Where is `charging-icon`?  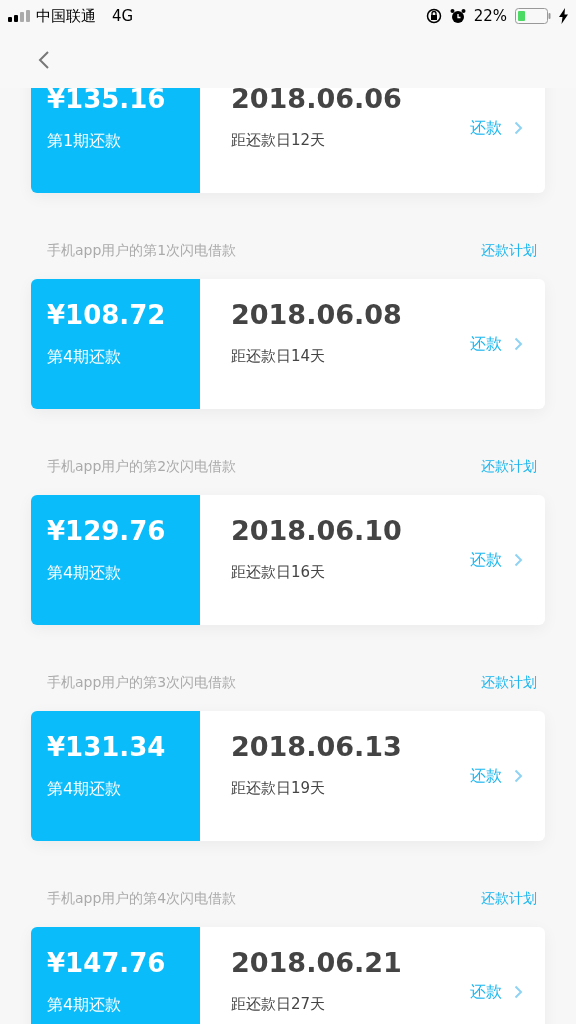 charging-icon is located at coordinates (563, 16).